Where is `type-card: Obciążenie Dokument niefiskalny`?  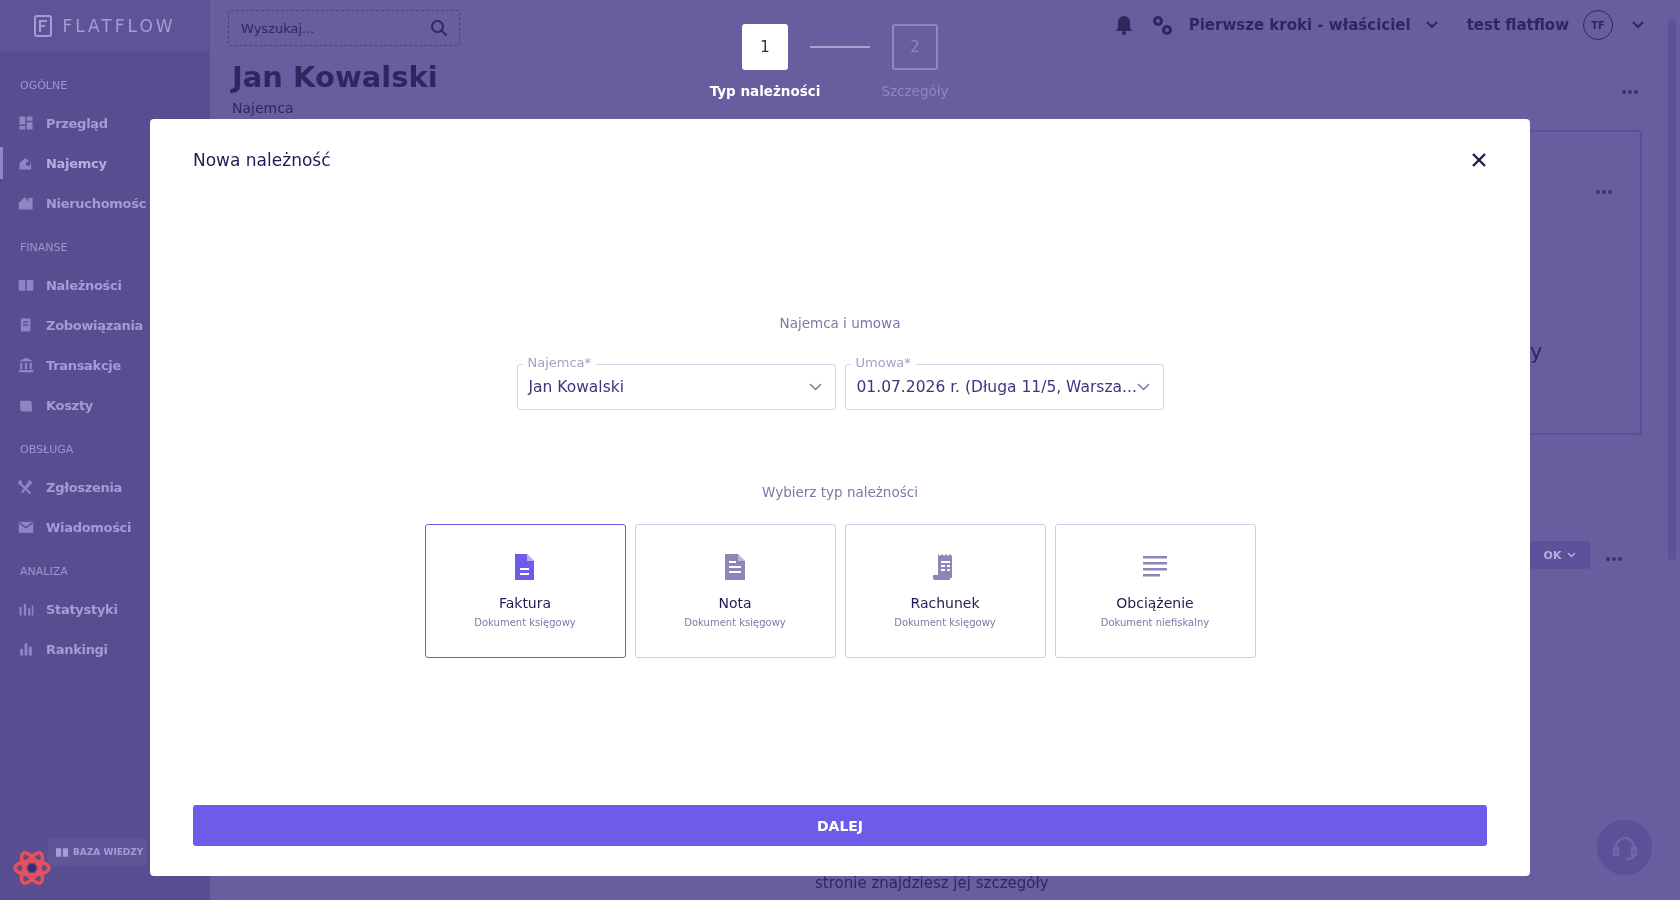
type-card: Obciążenie Dokument niefiskalny is located at coordinates (1155, 591).